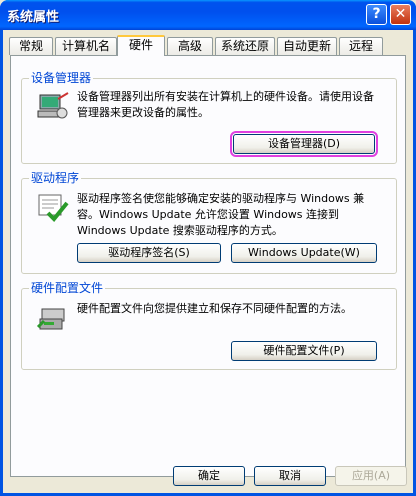  Describe the element at coordinates (149, 253) in the screenshot. I see `driver-signing-button: 驱动程序签名(S)` at that location.